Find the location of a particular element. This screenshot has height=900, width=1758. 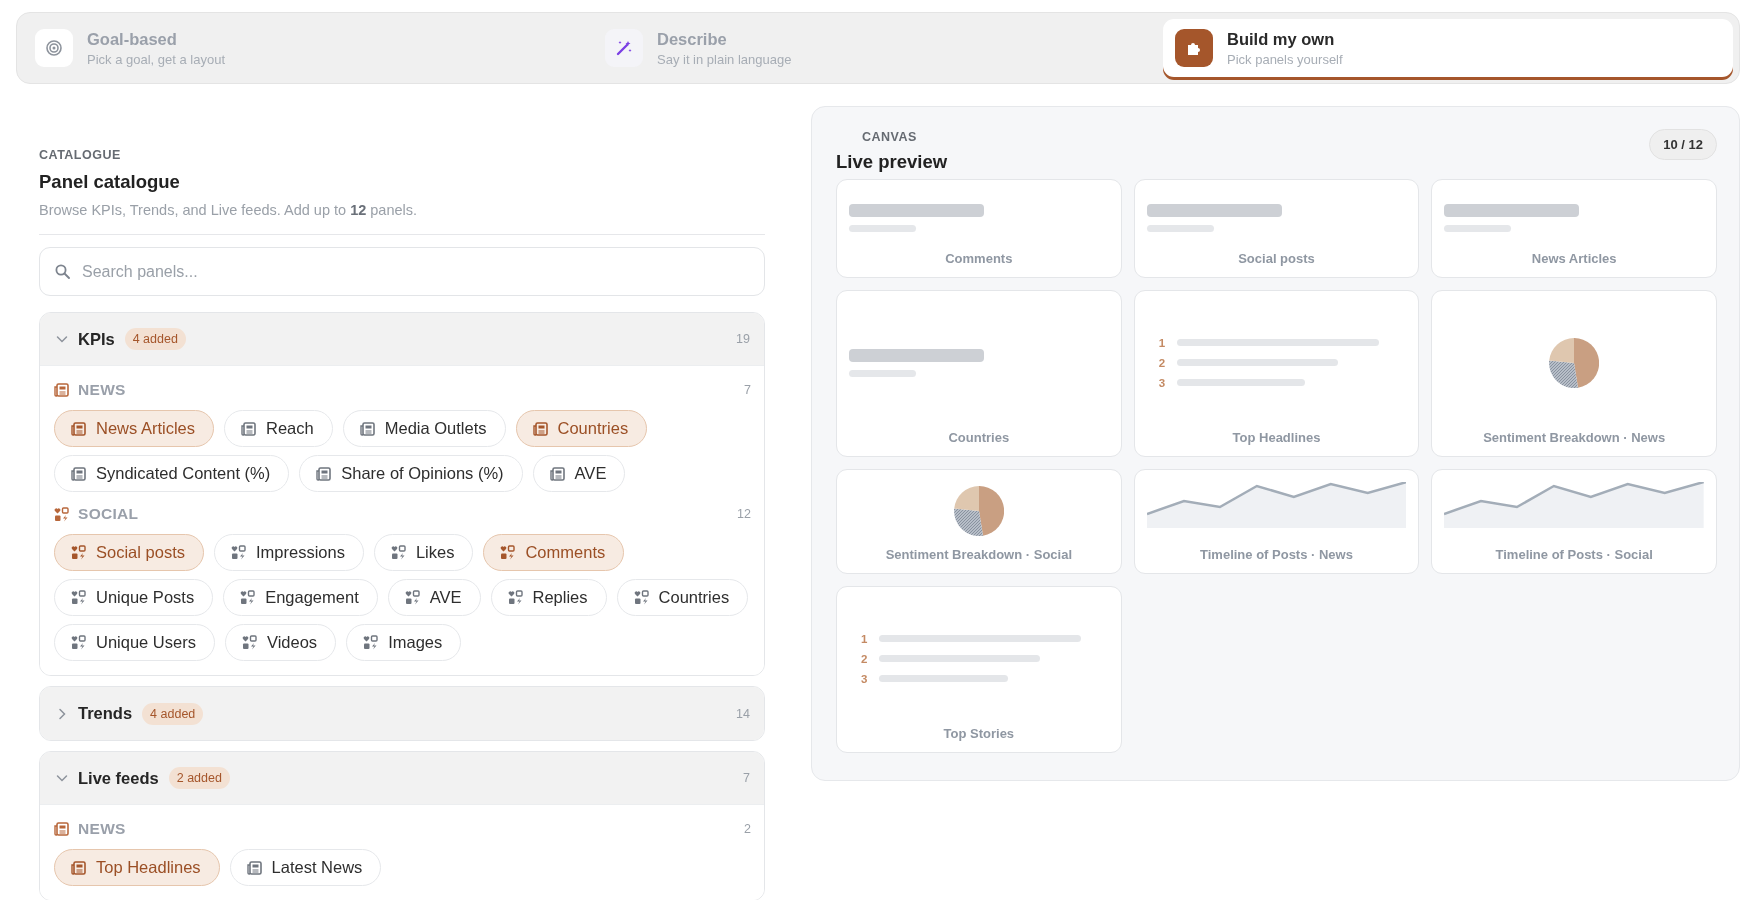

panel-chip: Impressions is located at coordinates (288, 552).